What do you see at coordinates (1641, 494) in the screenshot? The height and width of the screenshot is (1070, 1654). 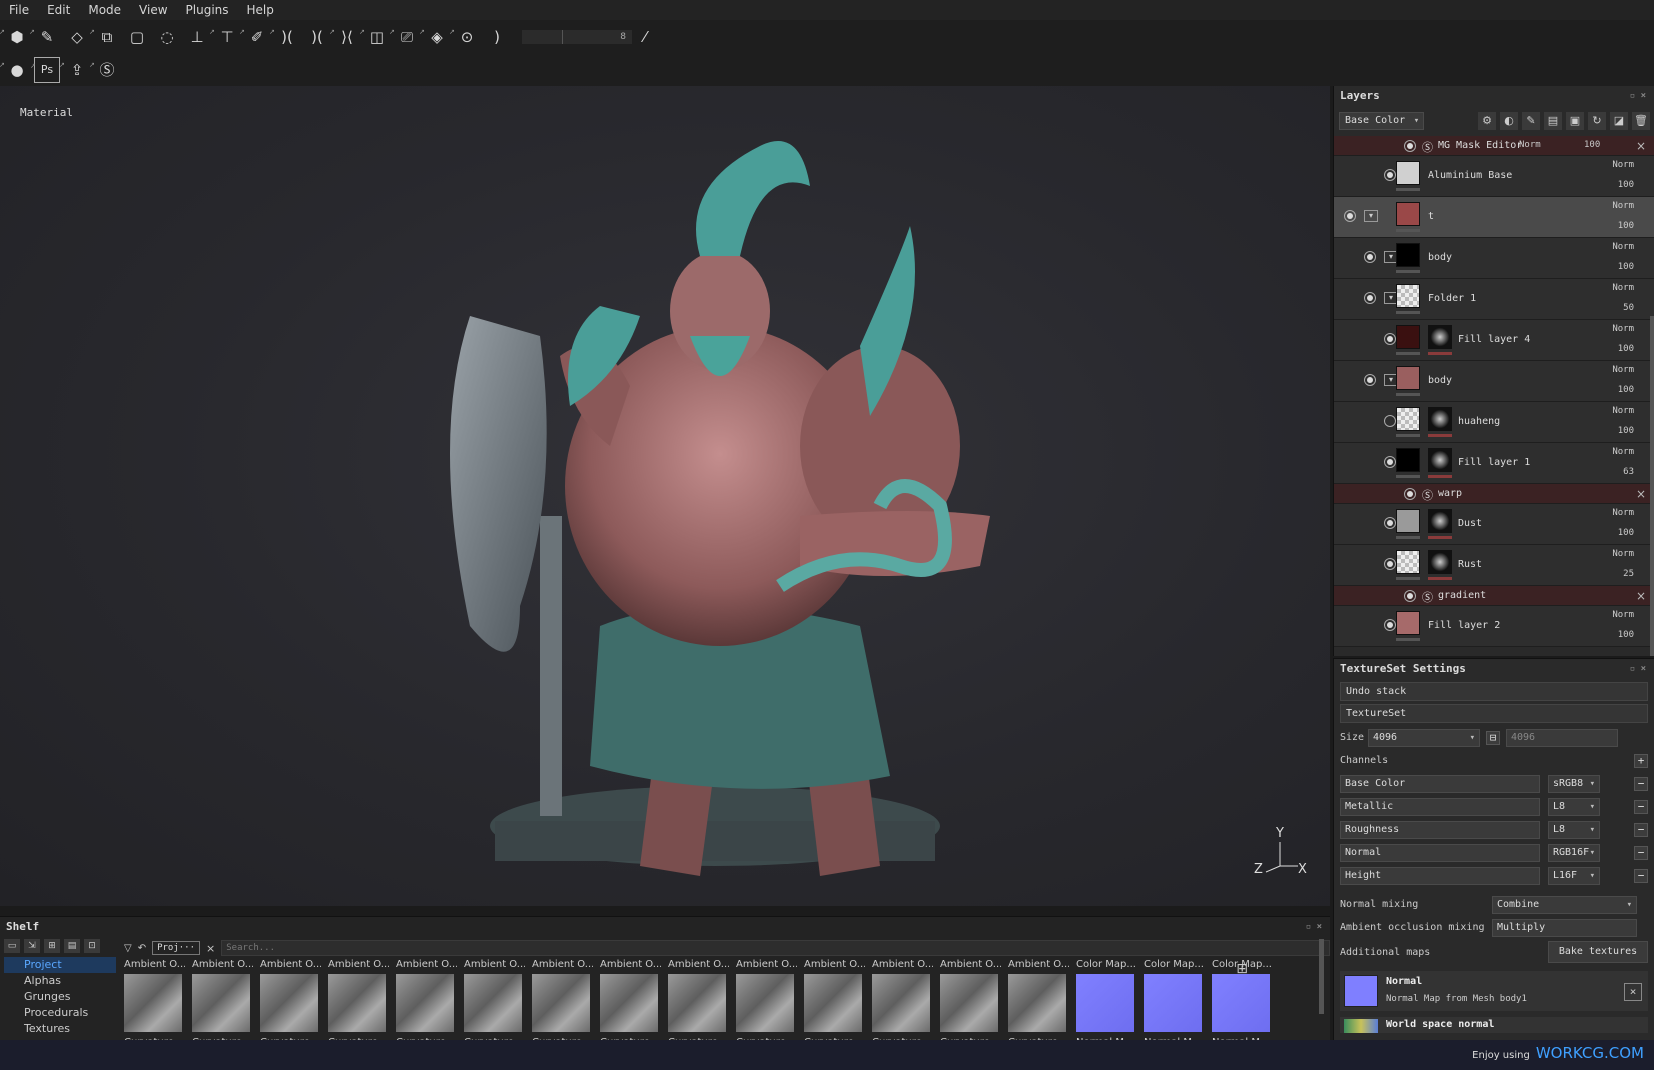 I see `remove-effect-icon: ×` at bounding box center [1641, 494].